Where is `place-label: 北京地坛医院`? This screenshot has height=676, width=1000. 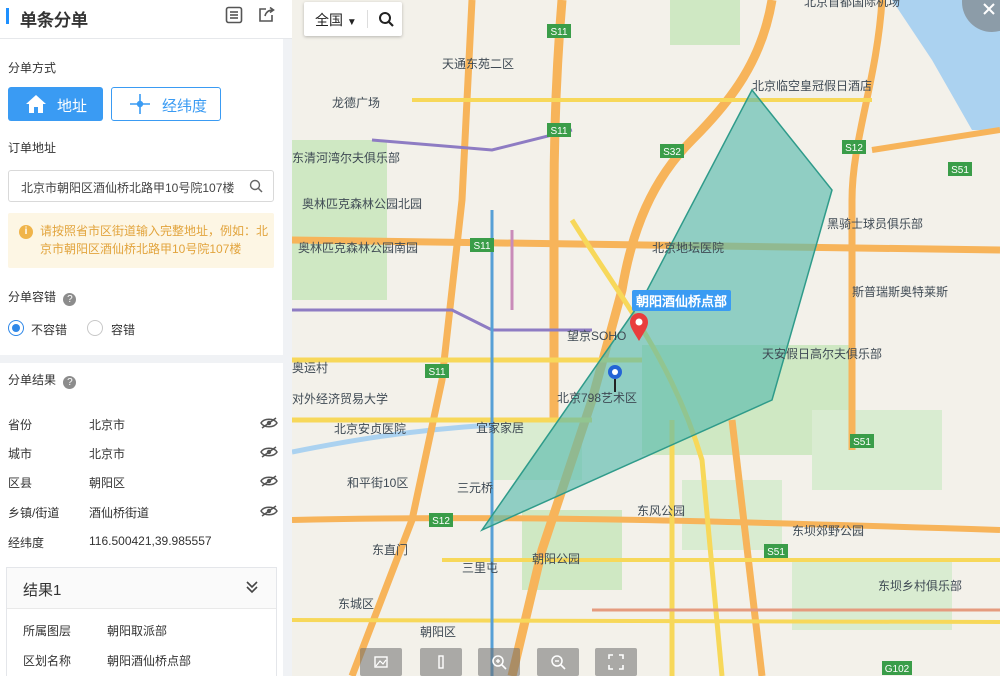
place-label: 北京地坛医院 is located at coordinates (688, 248).